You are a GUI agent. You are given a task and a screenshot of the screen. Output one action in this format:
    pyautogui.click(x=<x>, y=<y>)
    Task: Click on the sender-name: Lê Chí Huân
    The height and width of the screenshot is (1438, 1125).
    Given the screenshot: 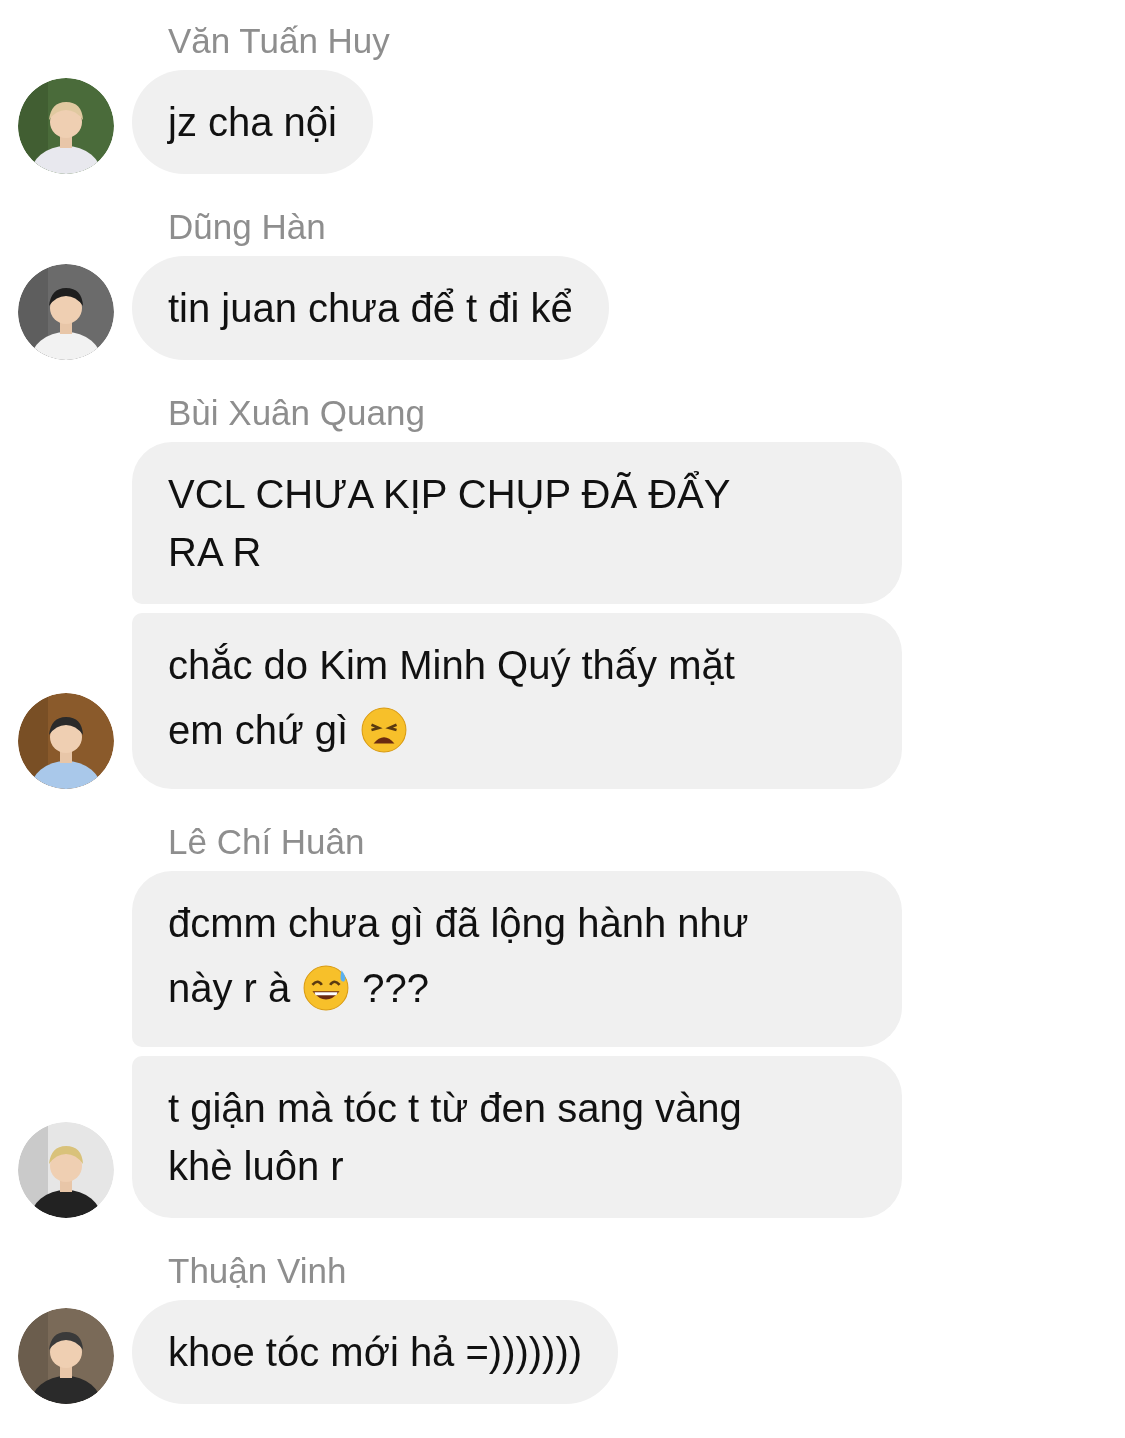 What is the action you would take?
    pyautogui.click(x=266, y=842)
    